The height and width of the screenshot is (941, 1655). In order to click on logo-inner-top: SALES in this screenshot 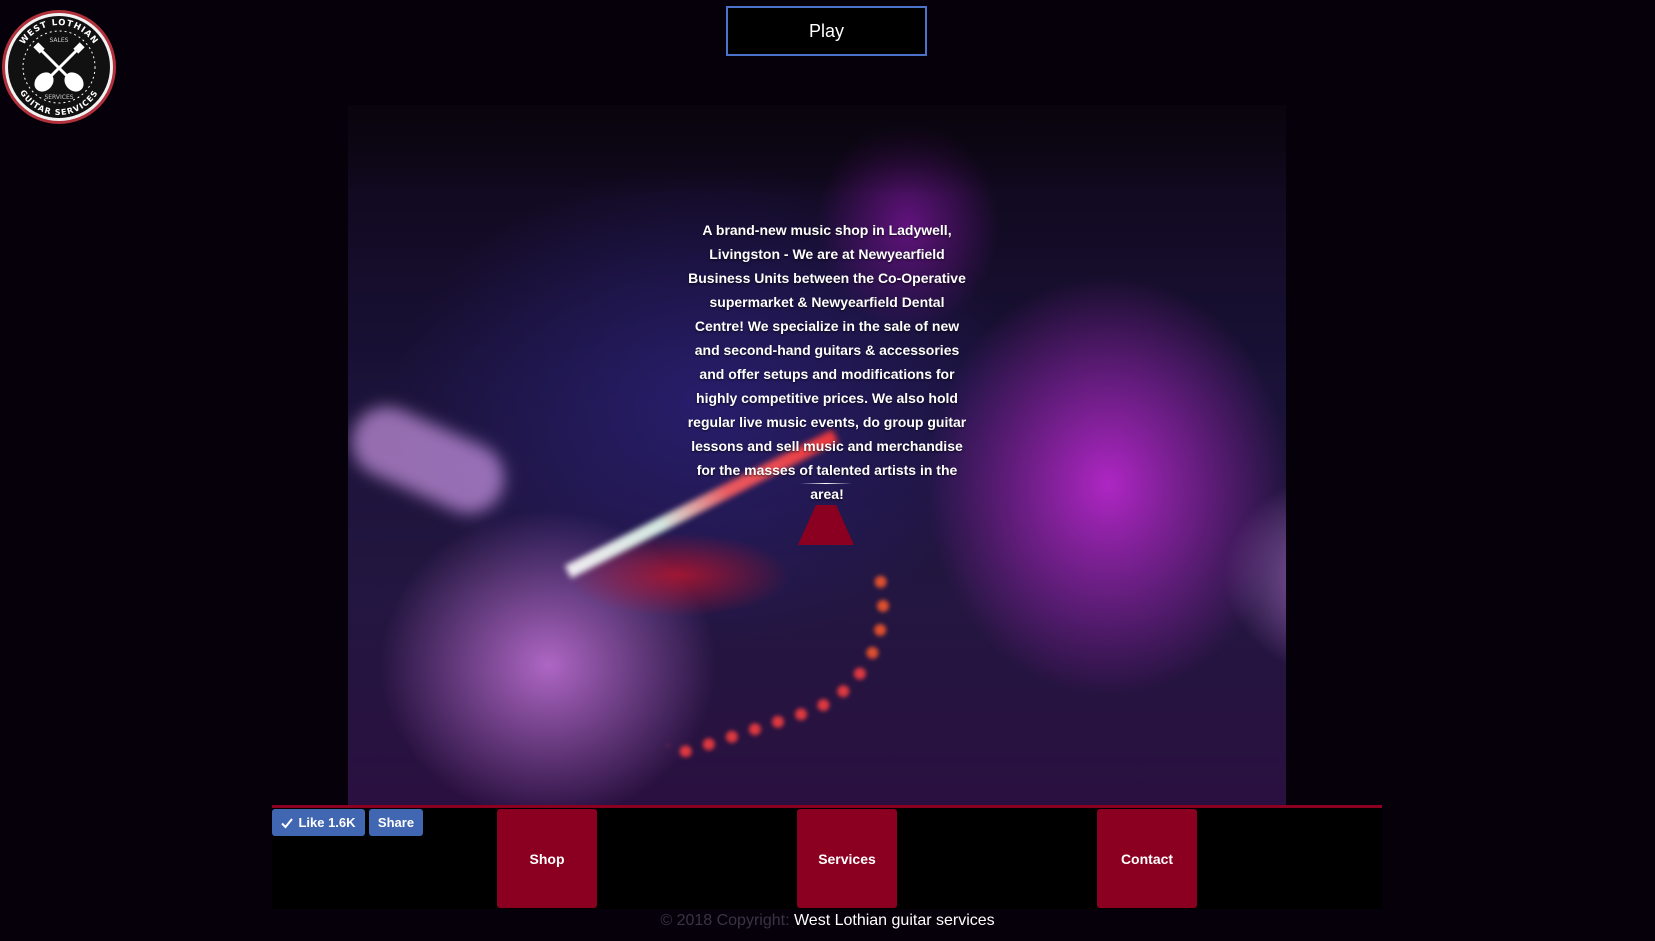, I will do `click(59, 40)`.